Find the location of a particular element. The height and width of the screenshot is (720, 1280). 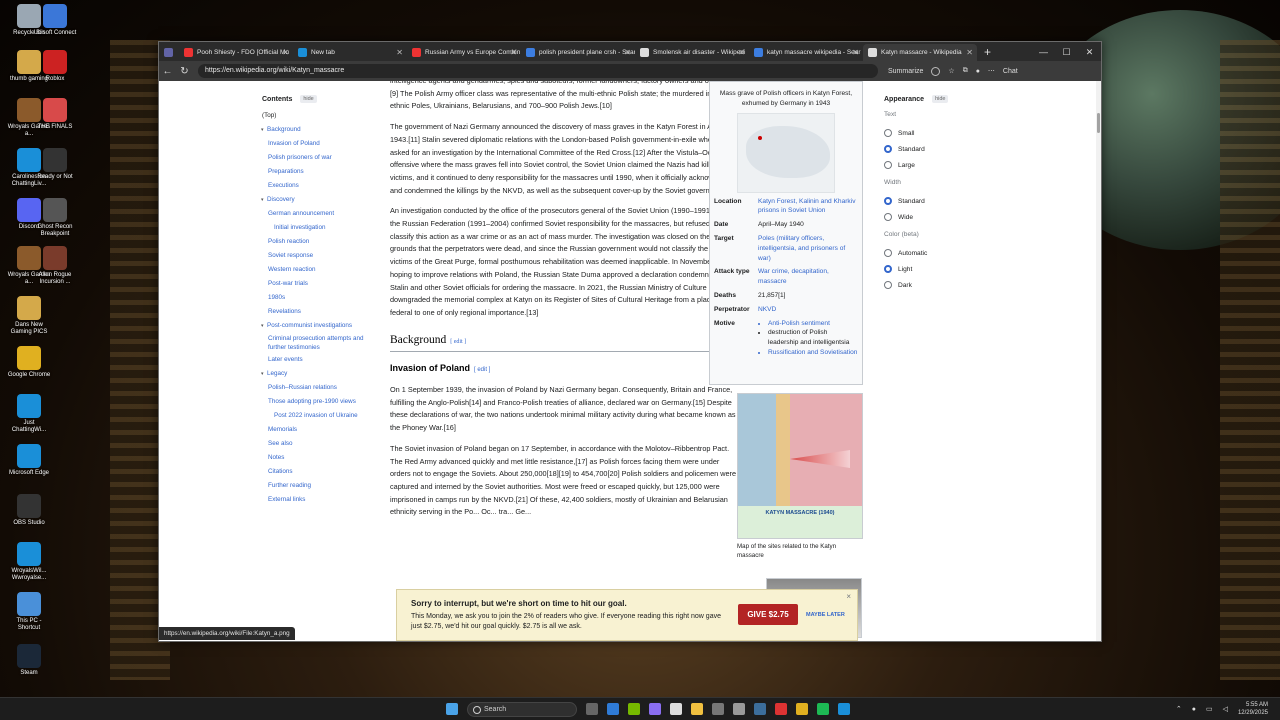

tab: Katyn massacre - Wikipedia ✕ is located at coordinates (920, 52).